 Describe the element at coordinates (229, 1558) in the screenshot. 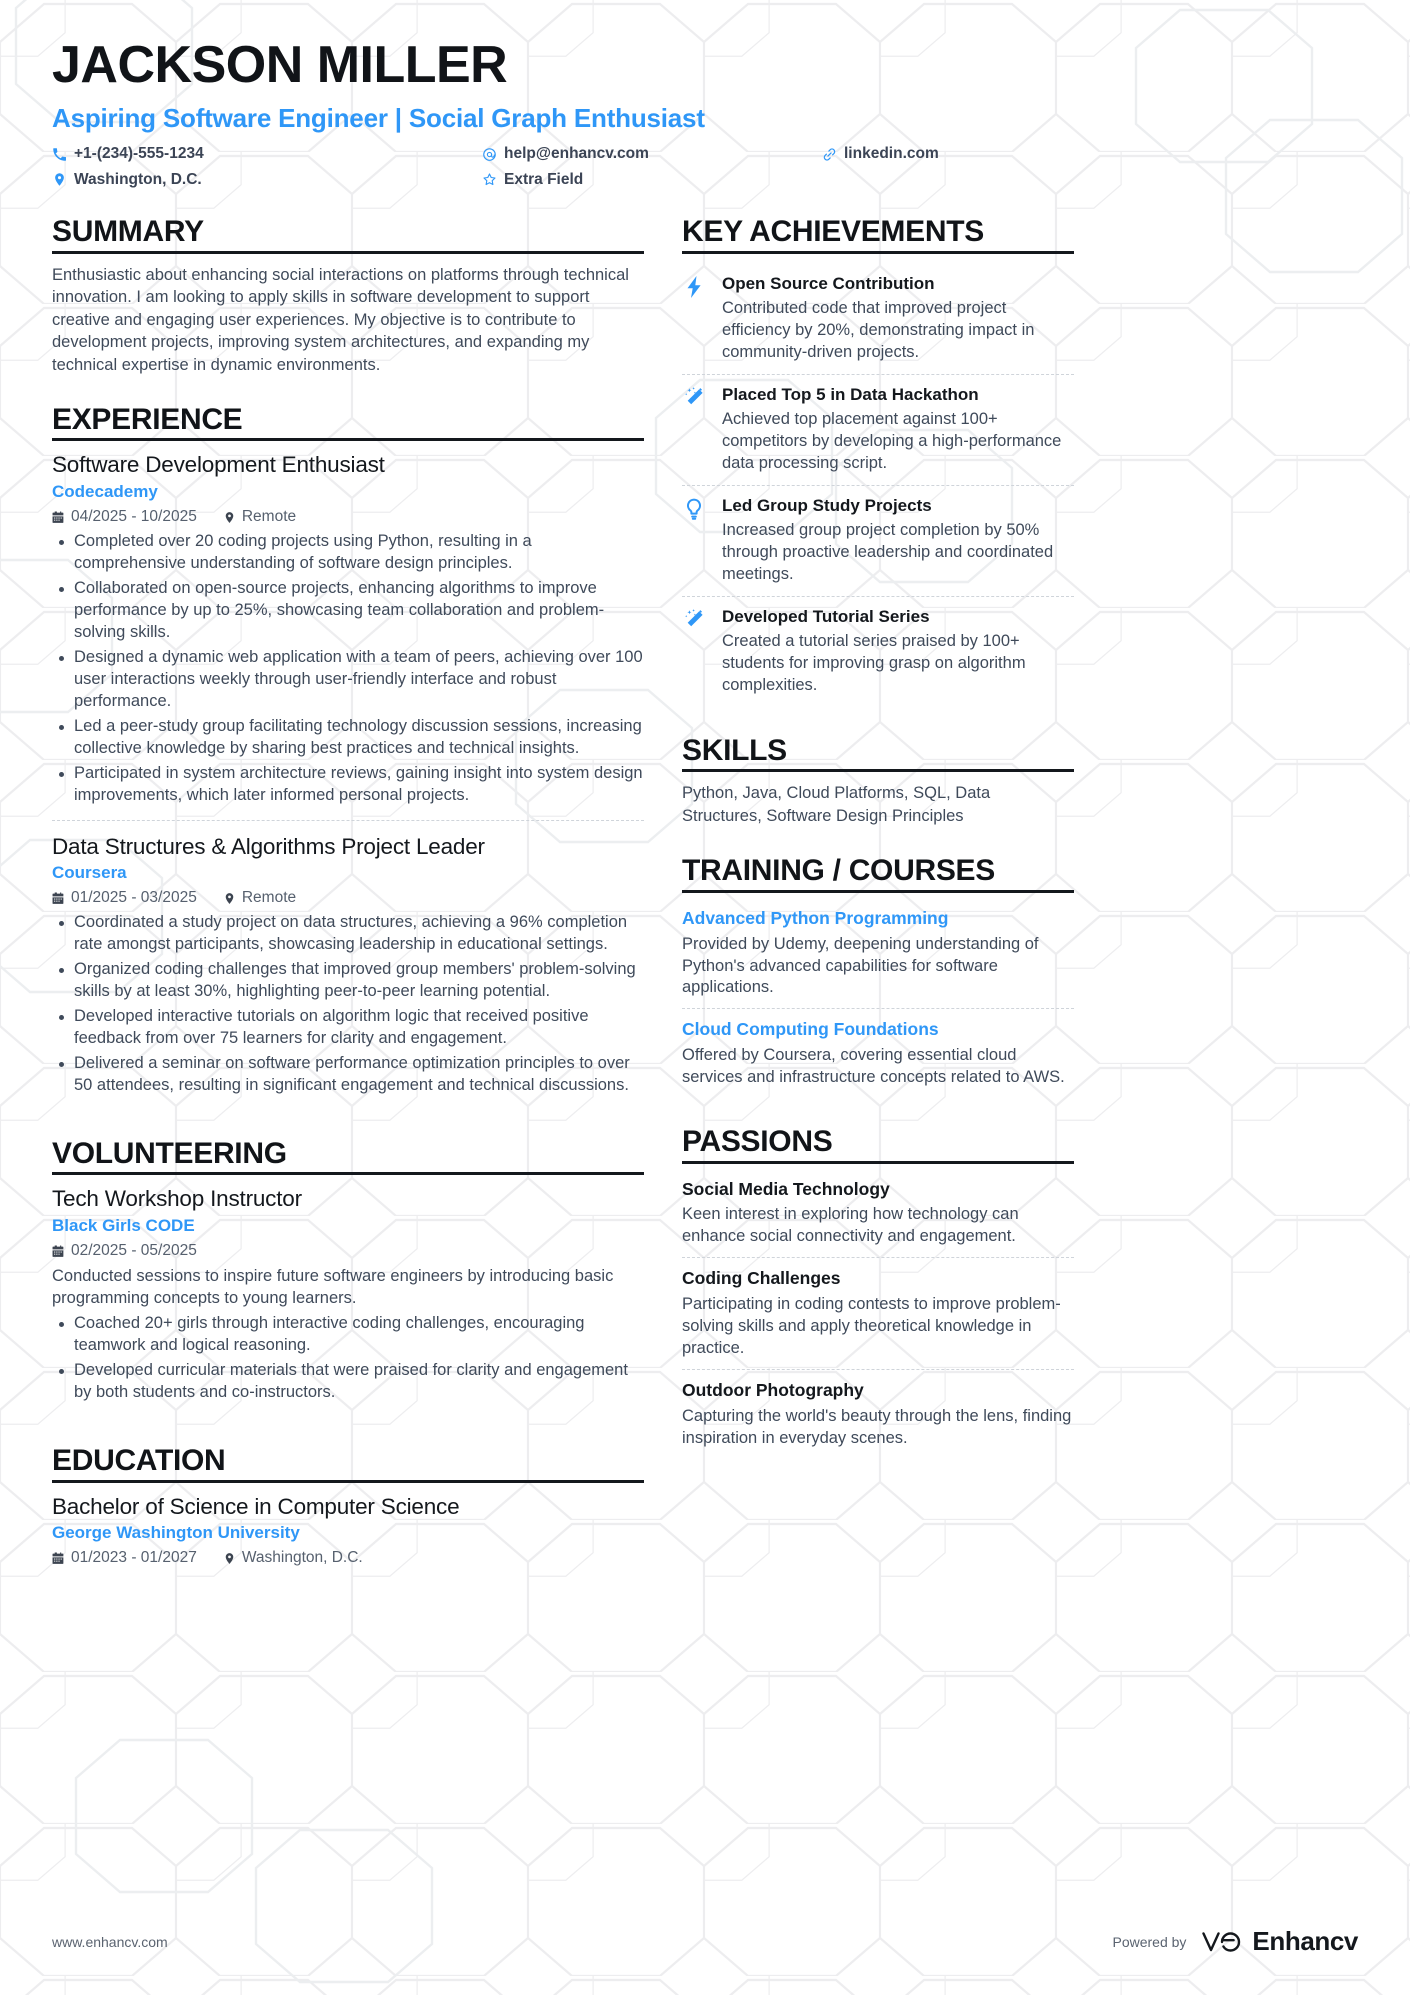

I see `location-pin-icon` at that location.